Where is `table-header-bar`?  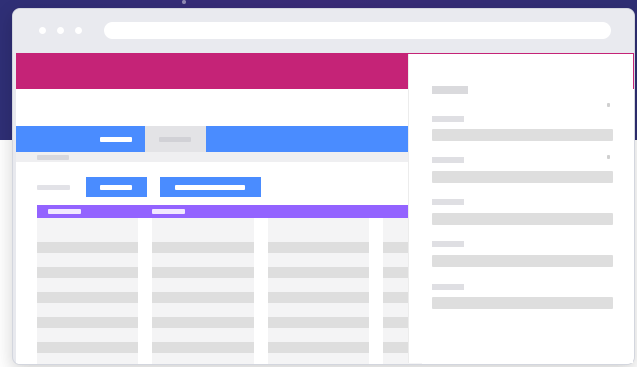
table-header-bar is located at coordinates (229, 211).